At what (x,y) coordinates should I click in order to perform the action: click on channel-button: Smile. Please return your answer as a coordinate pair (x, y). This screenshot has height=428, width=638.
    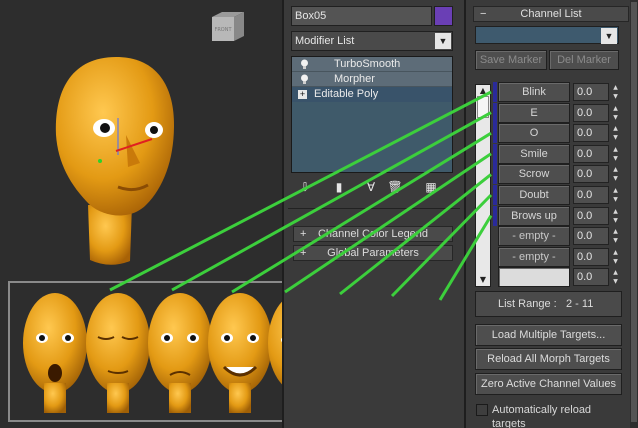
    Looking at the image, I should click on (534, 153).